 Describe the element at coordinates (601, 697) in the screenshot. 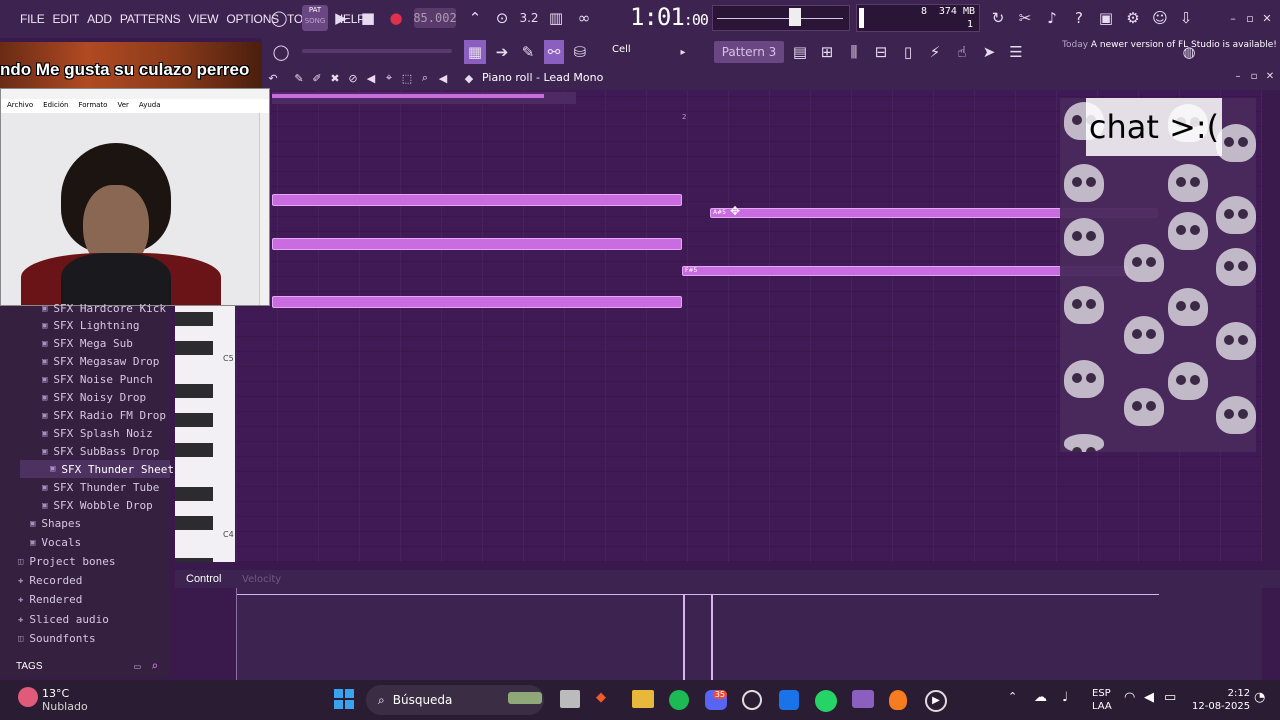

I see `brave-icon: ◆` at that location.